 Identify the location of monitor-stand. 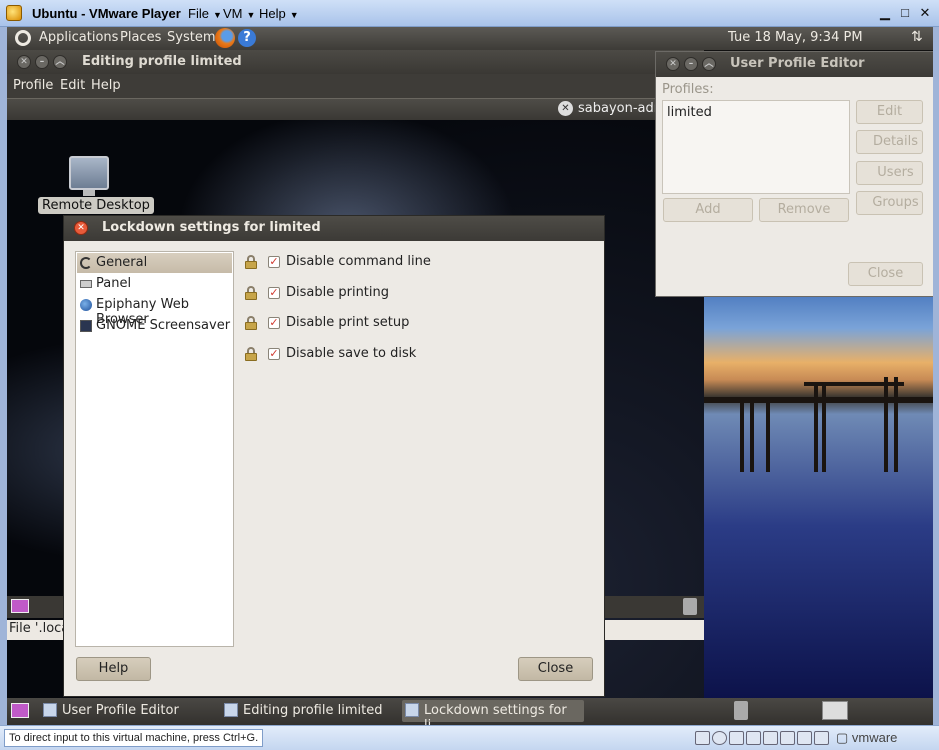
(89, 193).